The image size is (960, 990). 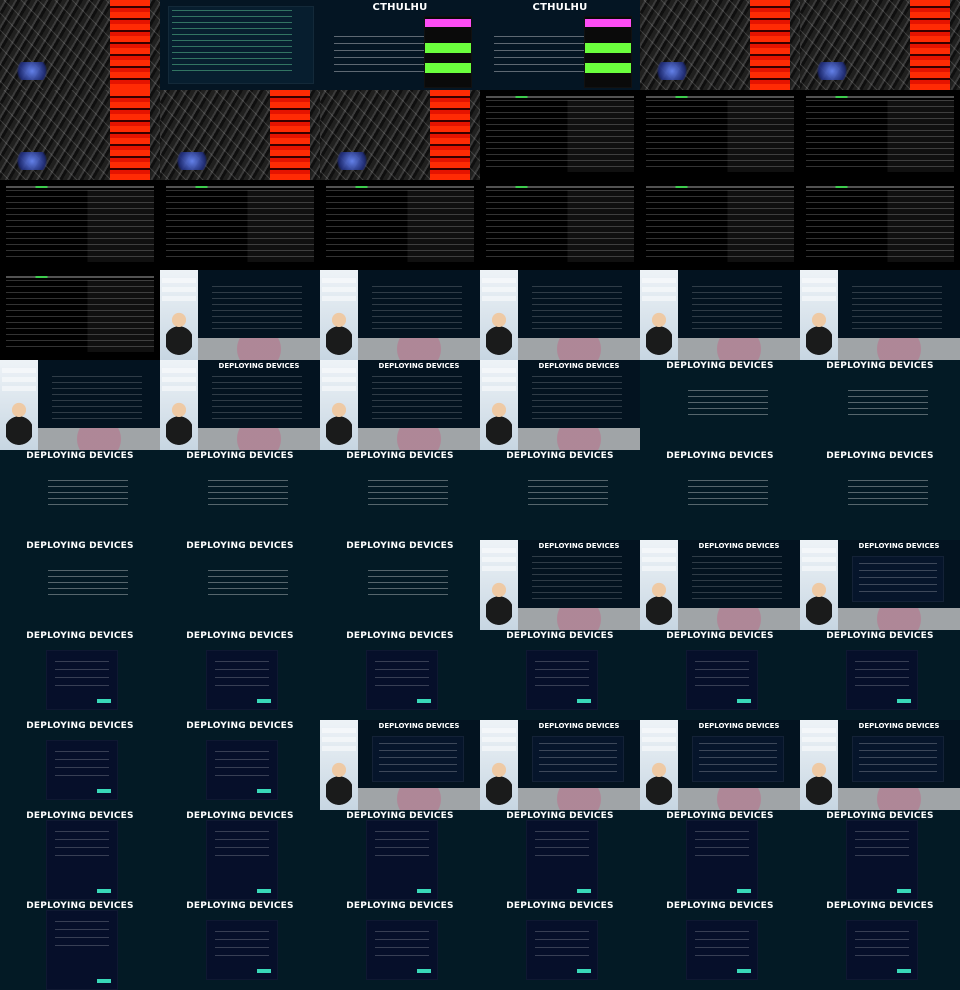 I want to click on presenter, so click(x=659, y=604).